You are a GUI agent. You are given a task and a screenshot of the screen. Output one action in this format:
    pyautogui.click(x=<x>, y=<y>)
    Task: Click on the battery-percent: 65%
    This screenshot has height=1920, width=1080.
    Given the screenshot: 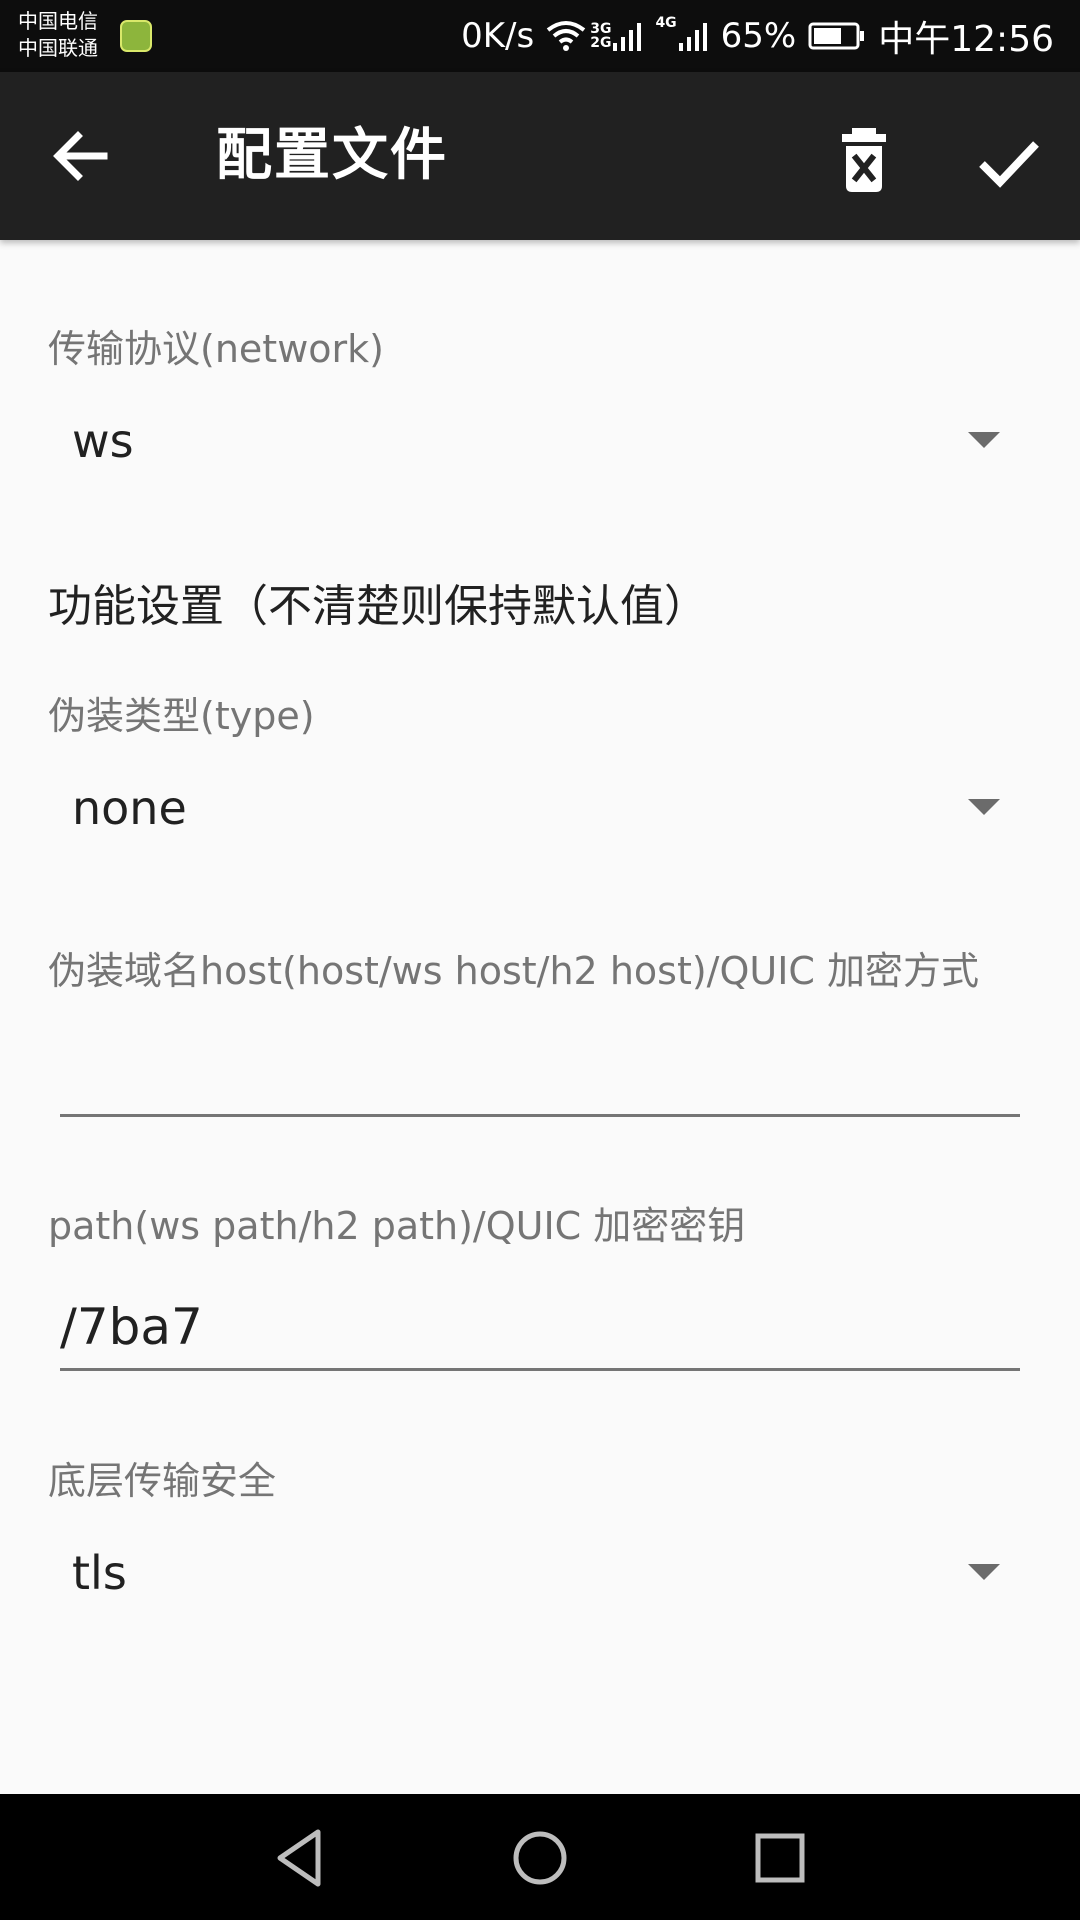 What is the action you would take?
    pyautogui.click(x=758, y=36)
    